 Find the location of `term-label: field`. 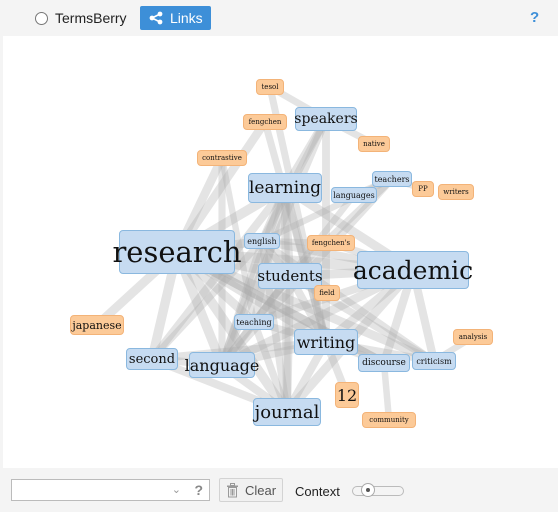

term-label: field is located at coordinates (327, 293).